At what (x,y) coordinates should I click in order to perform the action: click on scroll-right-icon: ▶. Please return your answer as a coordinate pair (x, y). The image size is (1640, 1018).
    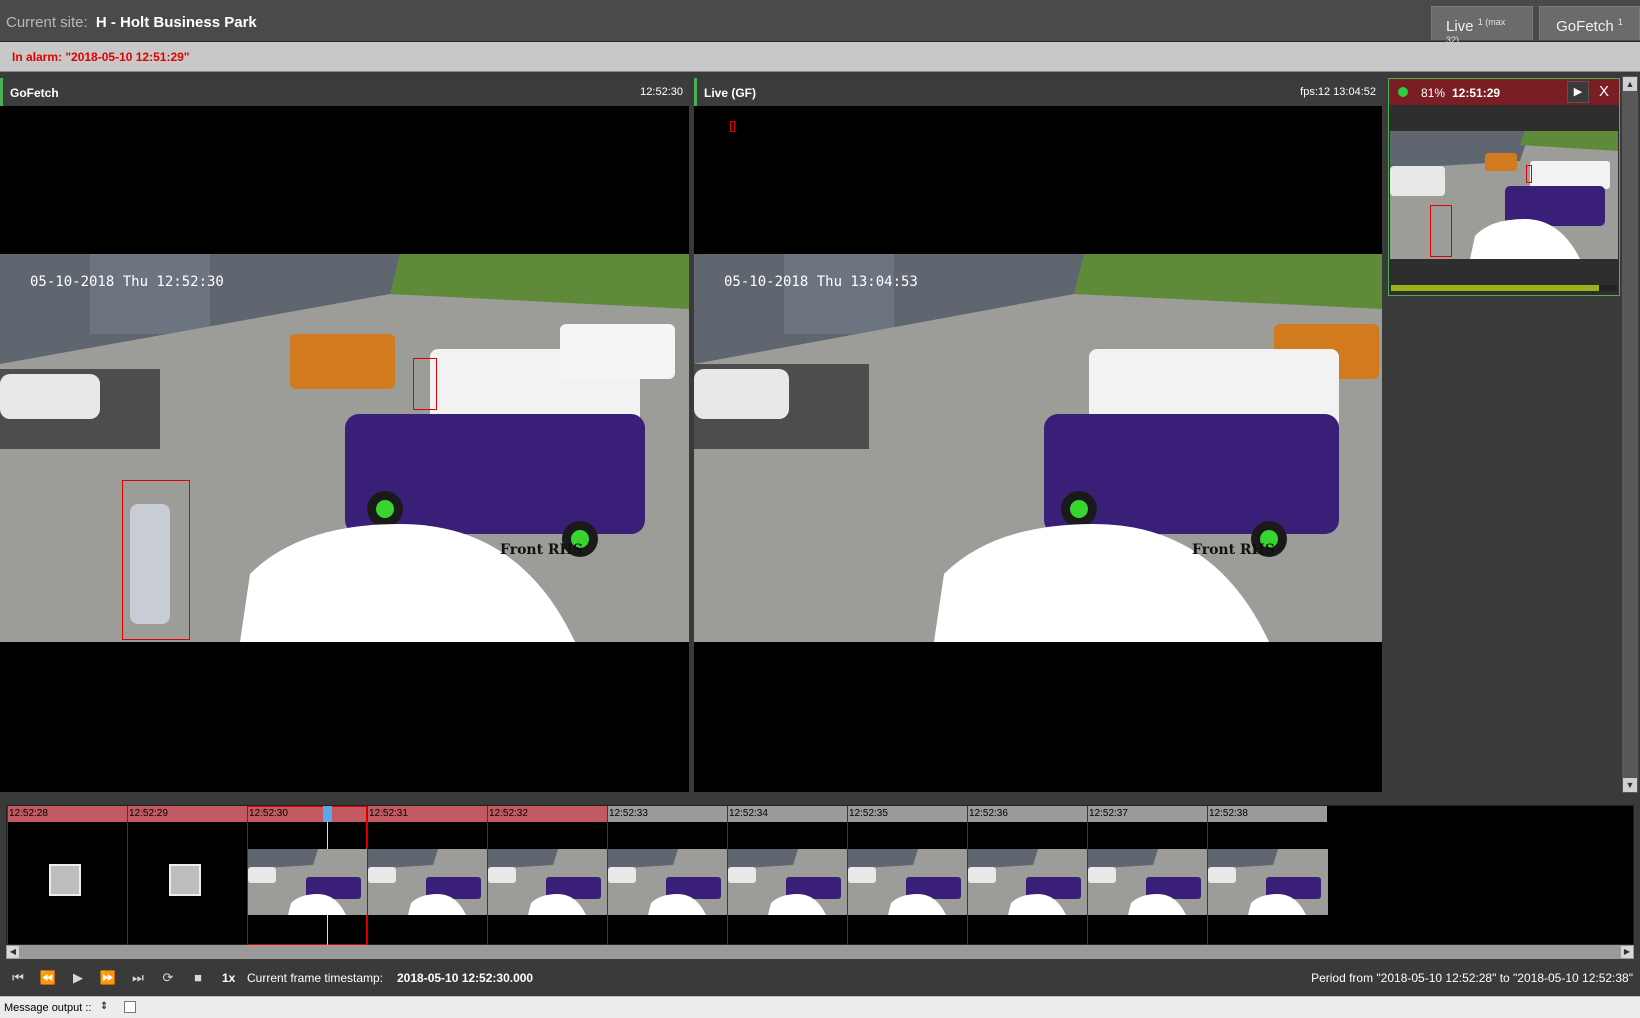
    Looking at the image, I should click on (1627, 952).